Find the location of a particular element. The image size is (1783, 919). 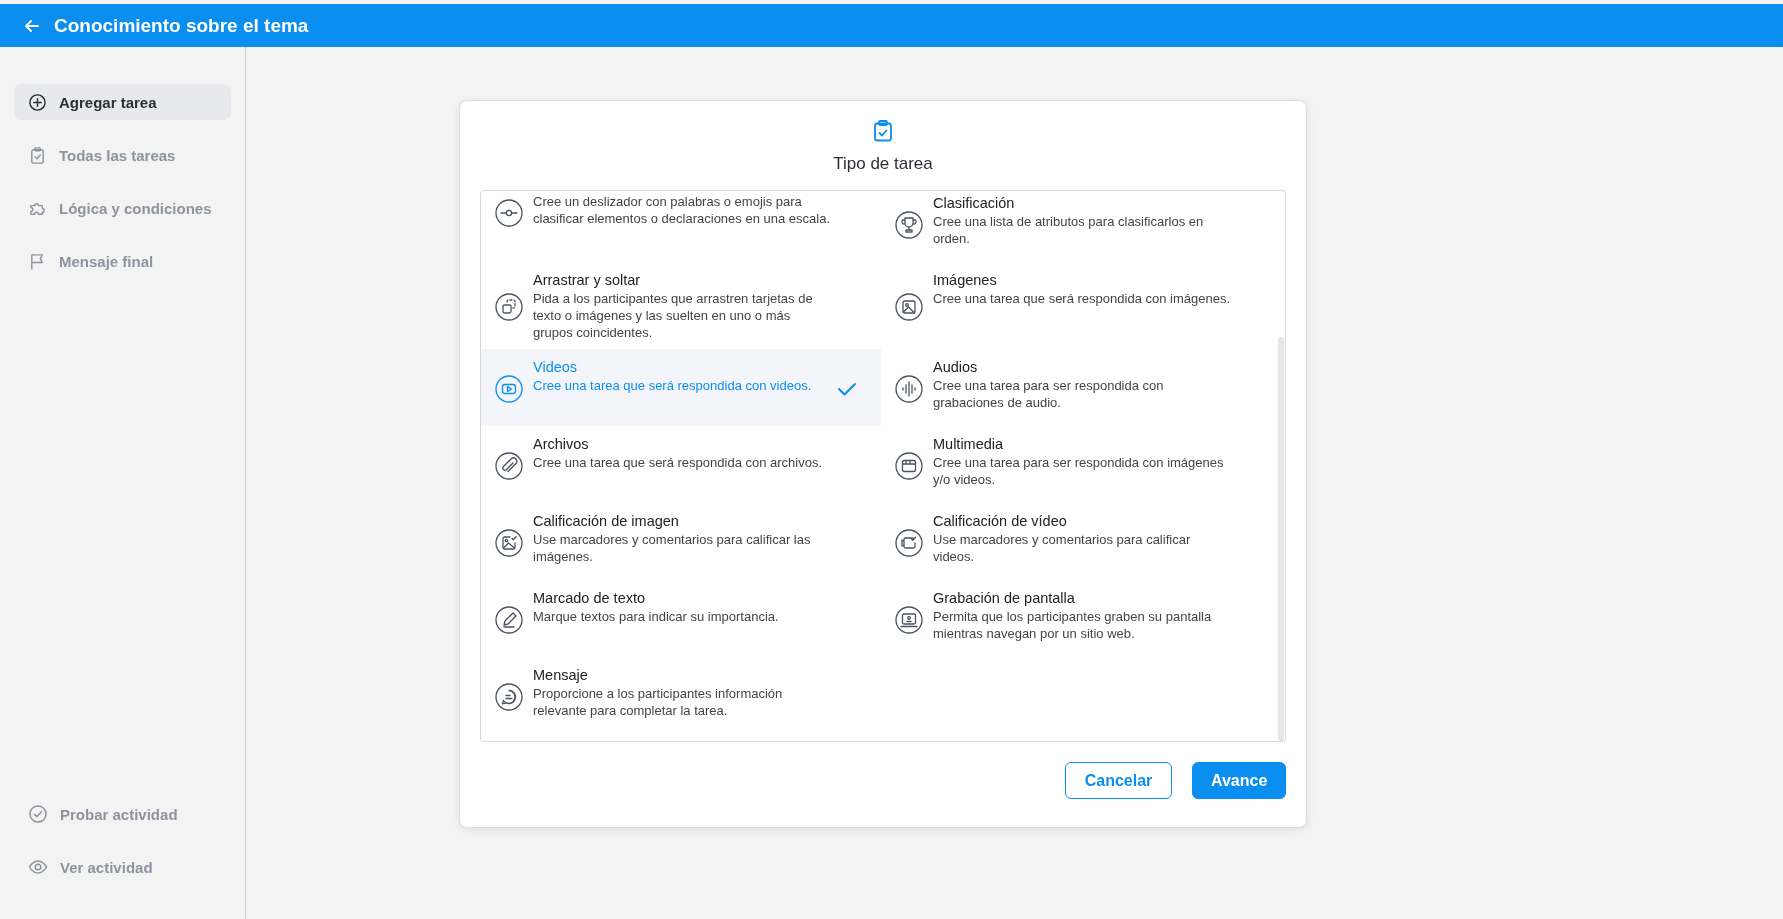

scrollbar-thumb is located at coordinates (1281, 539).